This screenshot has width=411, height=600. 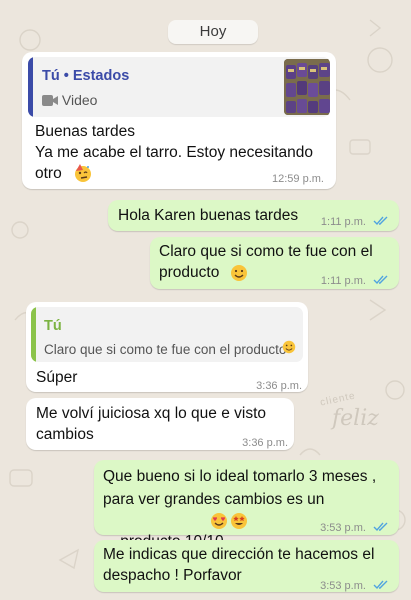 I want to click on status-thumbnail, so click(x=307, y=87).